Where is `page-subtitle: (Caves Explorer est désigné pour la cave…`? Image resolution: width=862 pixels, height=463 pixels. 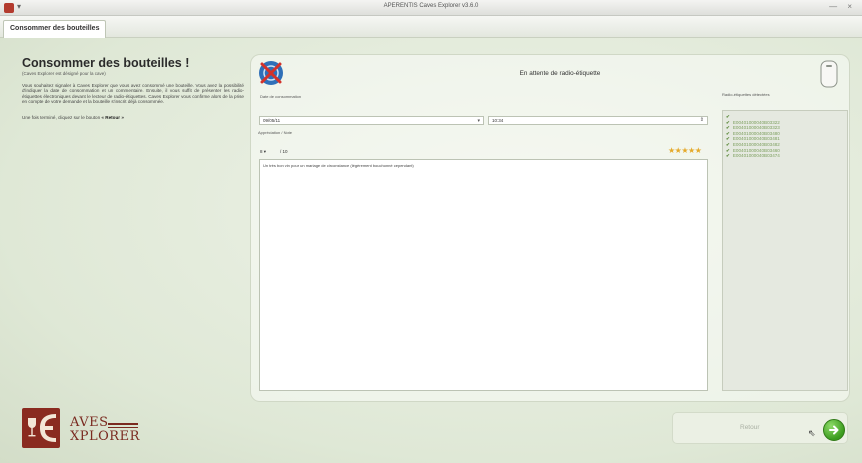 page-subtitle: (Caves Explorer est désigné pour la cave… is located at coordinates (64, 73).